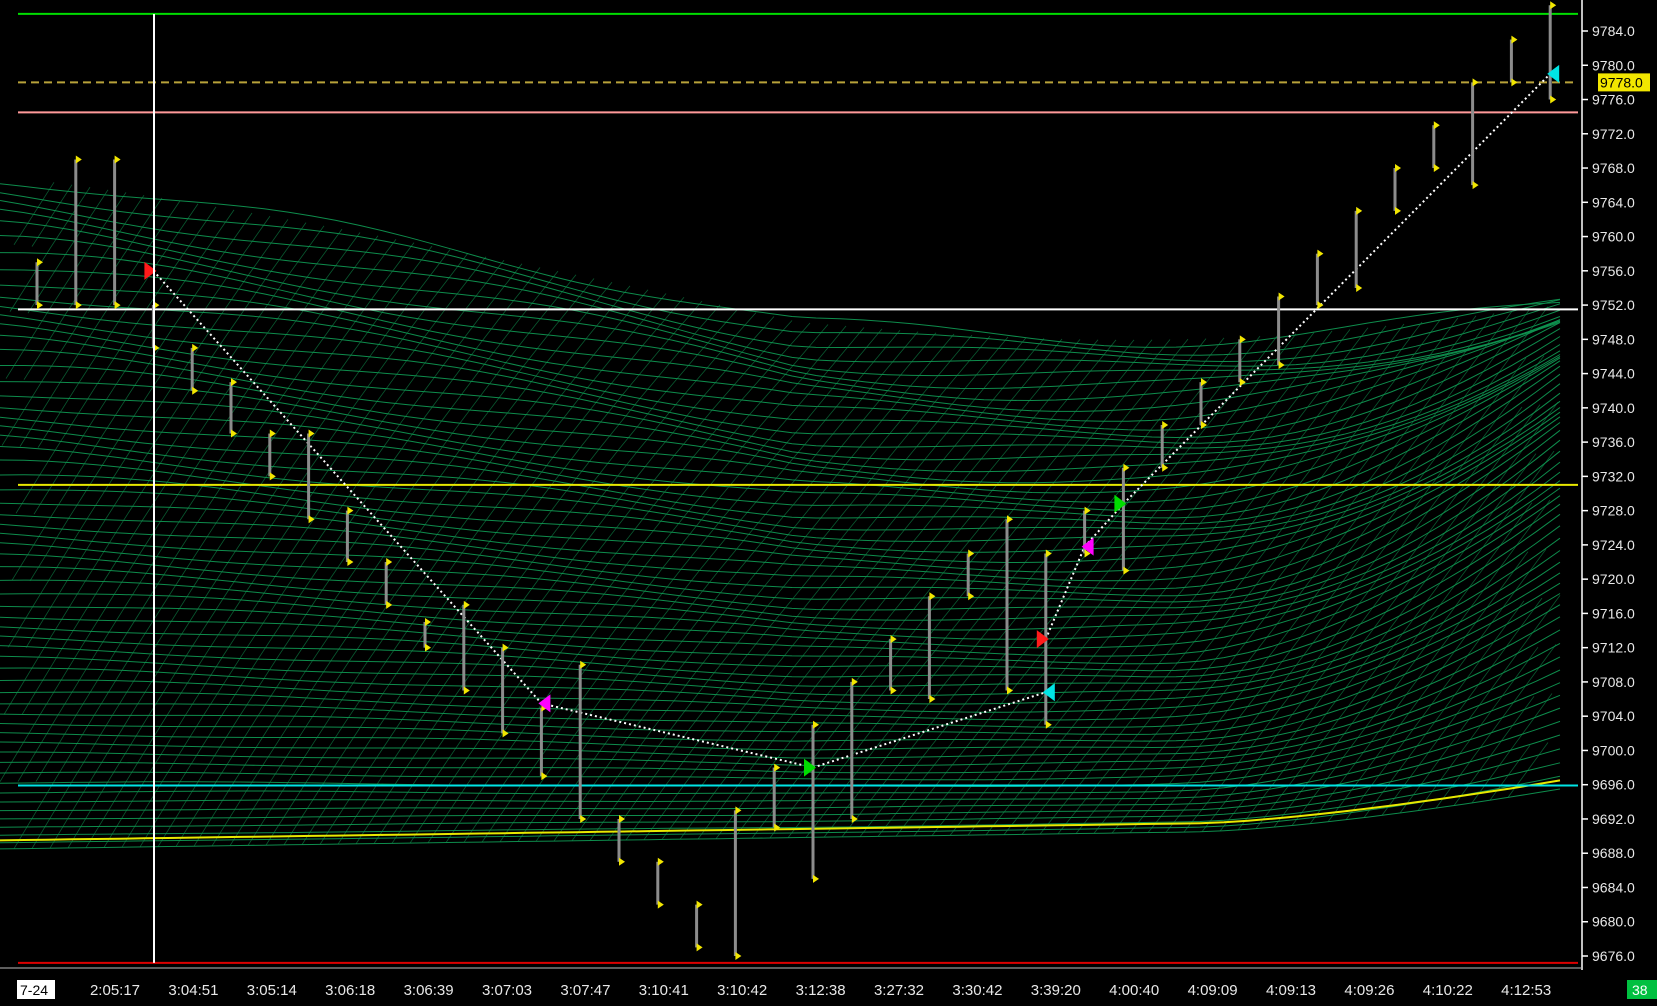  What do you see at coordinates (1613, 545) in the screenshot?
I see `price-axis-label: 9724.0` at bounding box center [1613, 545].